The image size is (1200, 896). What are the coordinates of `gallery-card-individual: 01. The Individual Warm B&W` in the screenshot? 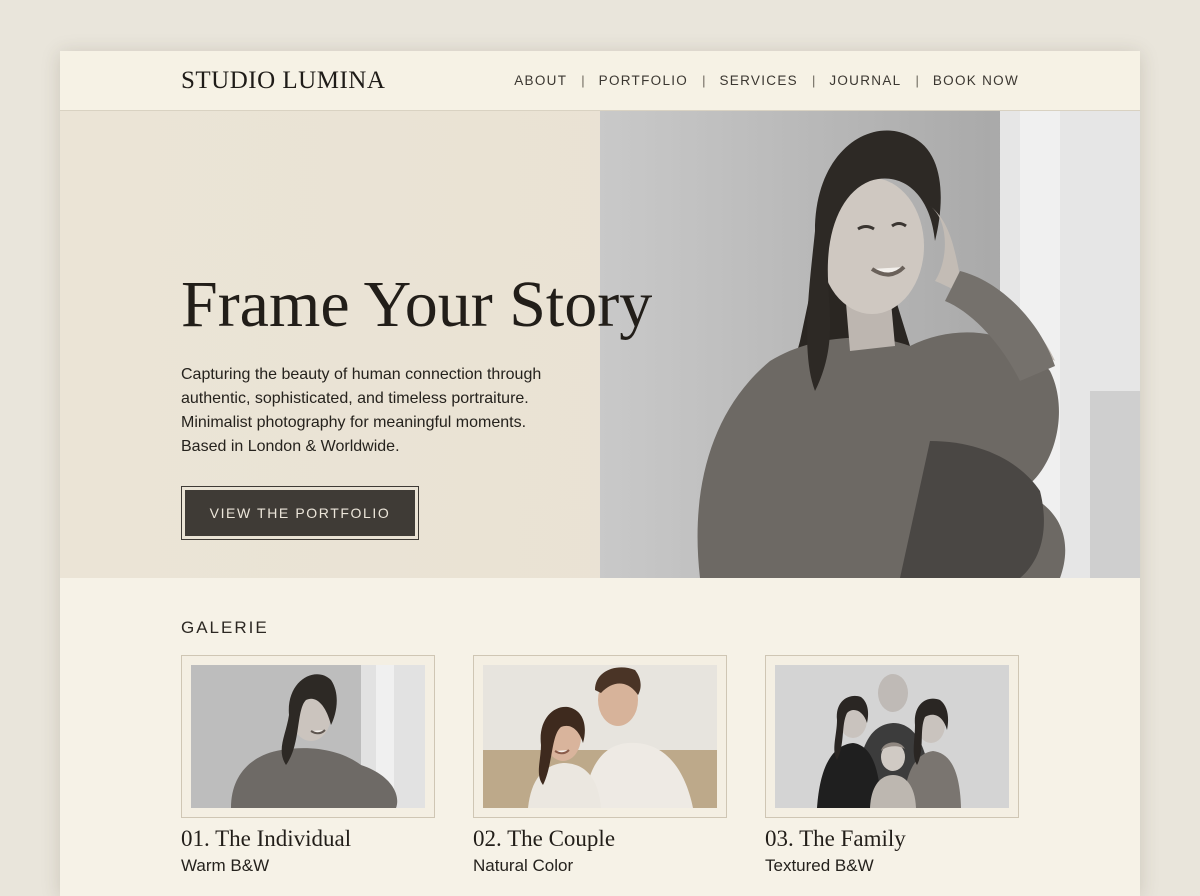 It's located at (308, 765).